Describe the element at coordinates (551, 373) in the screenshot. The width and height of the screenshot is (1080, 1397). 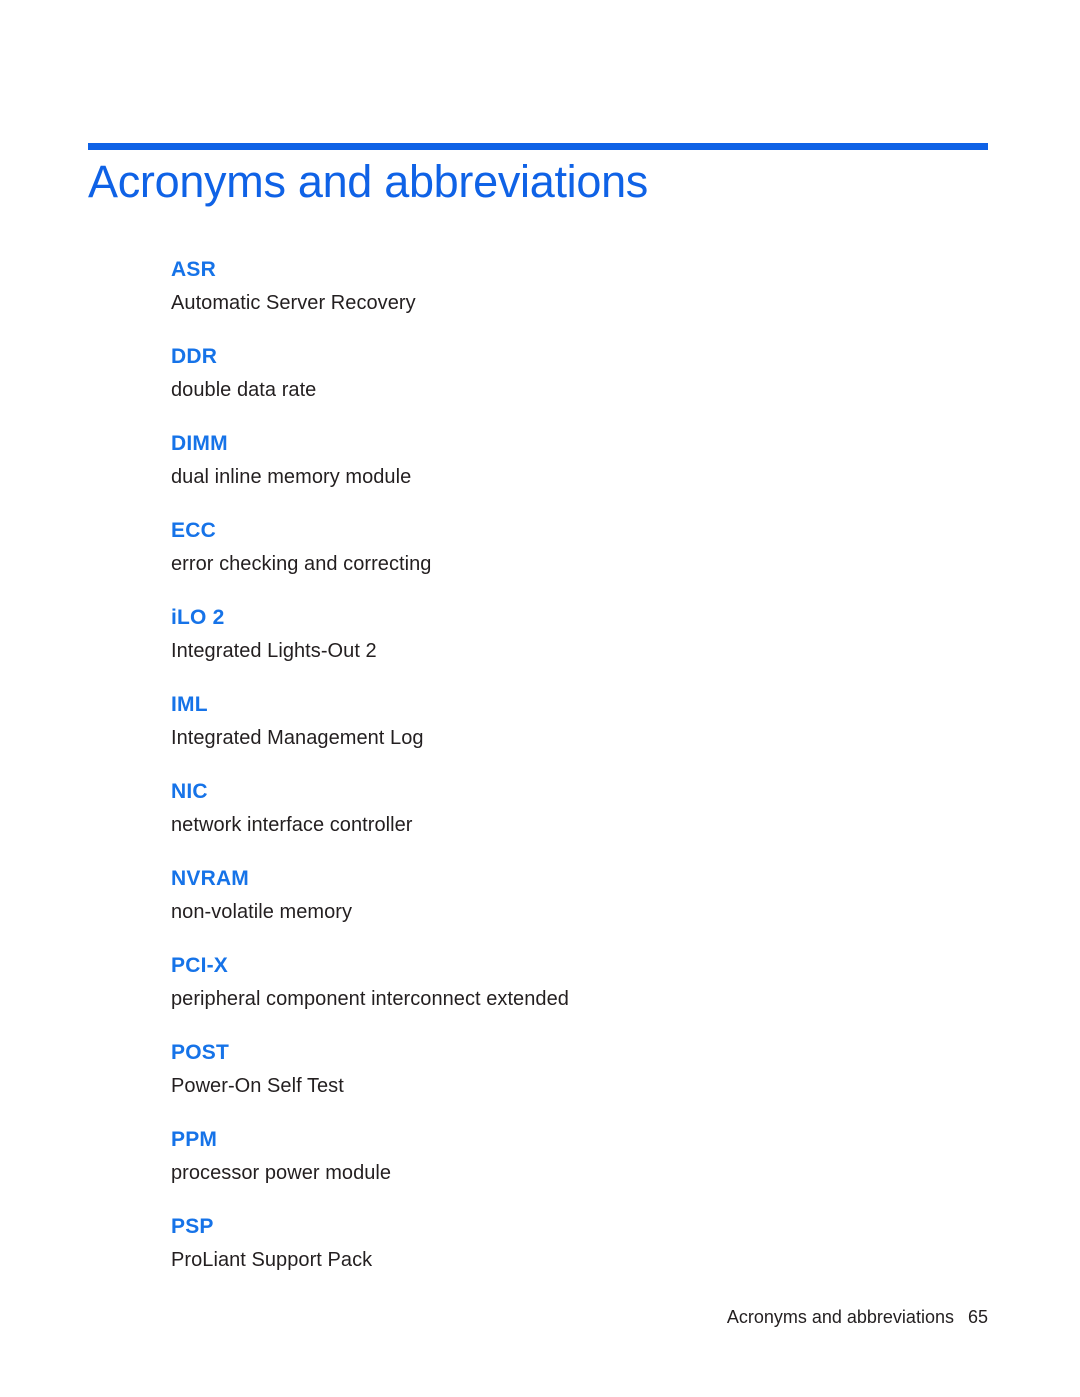
I see `glossary-entry: DDR double data rate` at that location.